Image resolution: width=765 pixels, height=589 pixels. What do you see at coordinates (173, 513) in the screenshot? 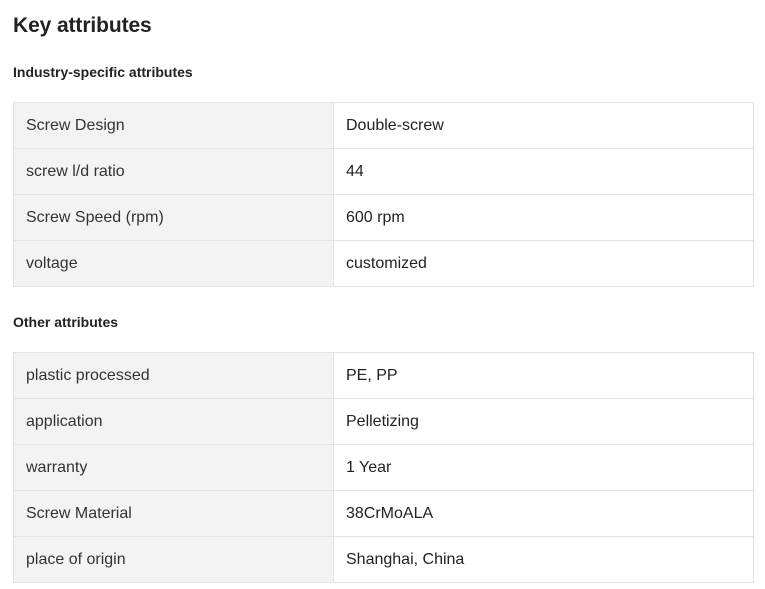
I see `attribute-key: Screw Material` at bounding box center [173, 513].